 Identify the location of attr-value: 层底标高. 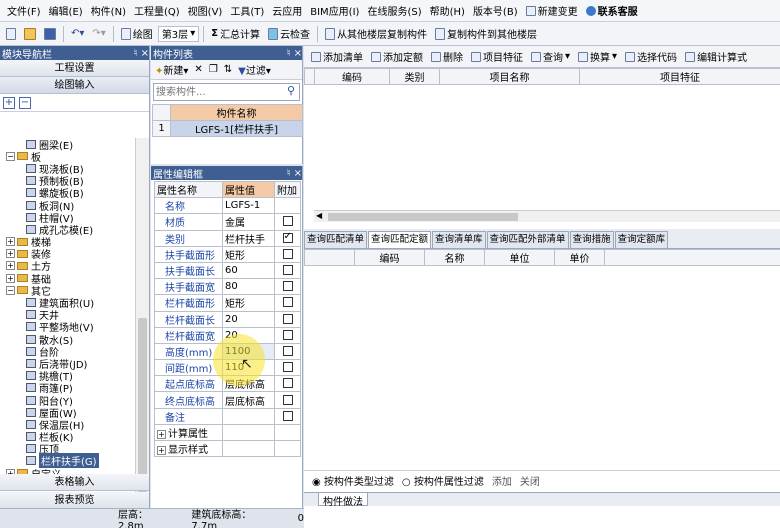
(248, 400).